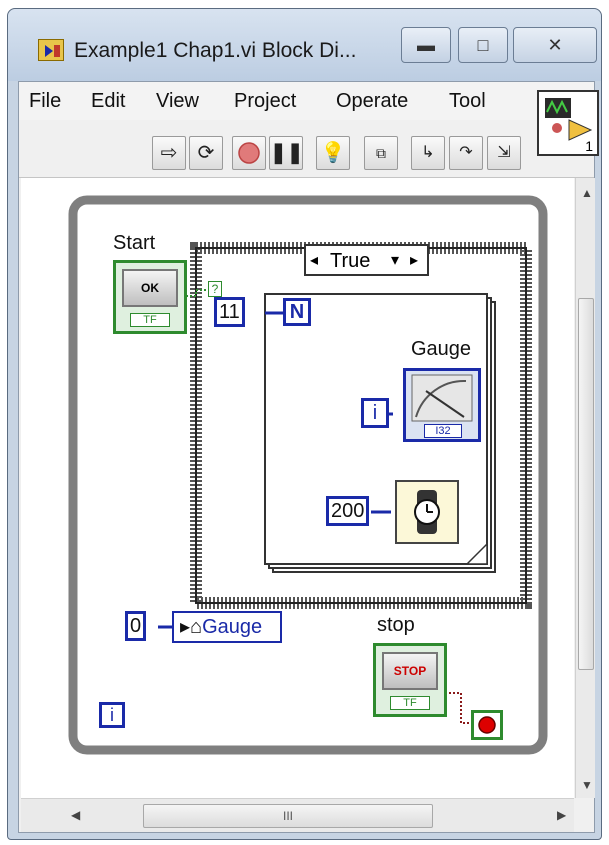 This screenshot has width=609, height=845. Describe the element at coordinates (504, 153) in the screenshot. I see `step-out-icon: ⇲` at that location.